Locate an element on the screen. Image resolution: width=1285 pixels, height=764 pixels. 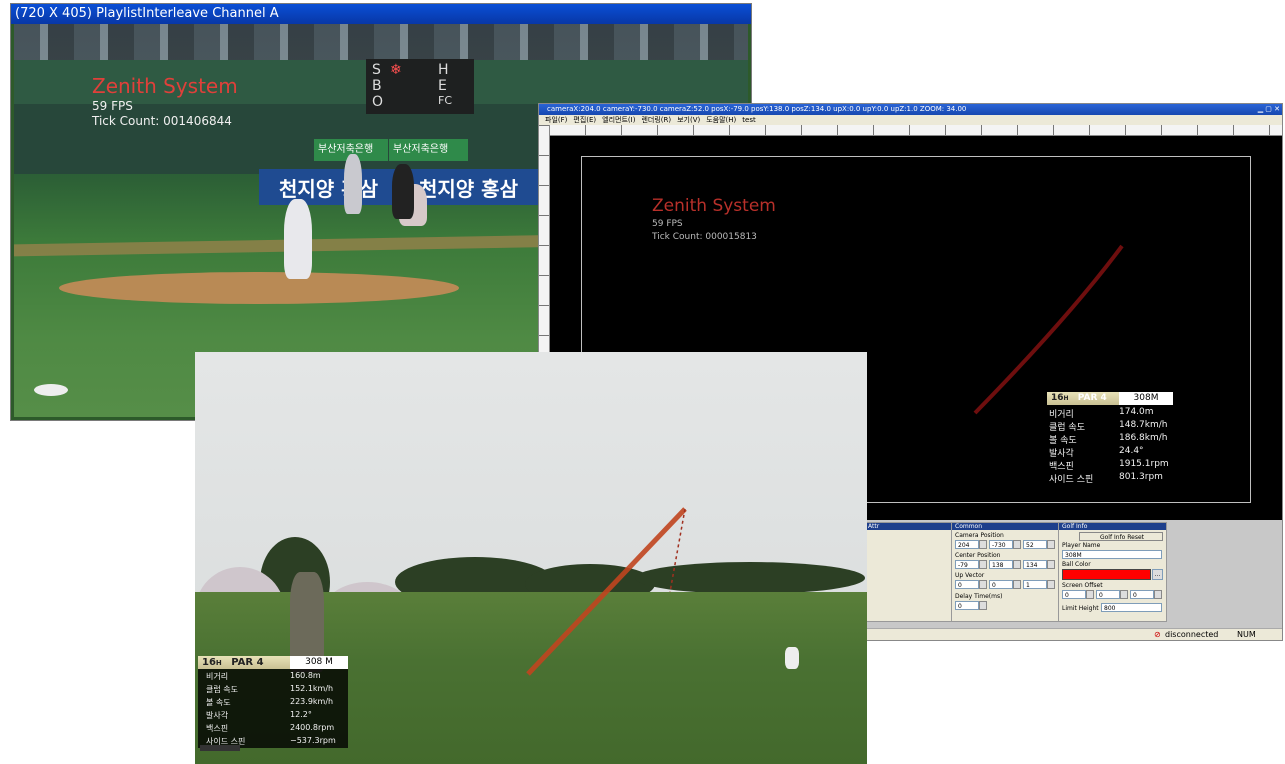
center-y-spinner is located at coordinates (1017, 564).